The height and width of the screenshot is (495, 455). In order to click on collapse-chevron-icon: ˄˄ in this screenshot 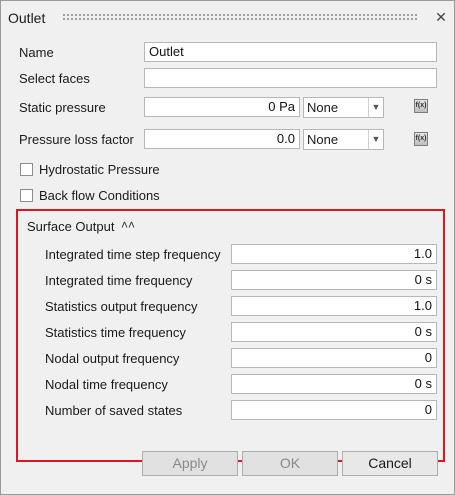, I will do `click(128, 225)`.